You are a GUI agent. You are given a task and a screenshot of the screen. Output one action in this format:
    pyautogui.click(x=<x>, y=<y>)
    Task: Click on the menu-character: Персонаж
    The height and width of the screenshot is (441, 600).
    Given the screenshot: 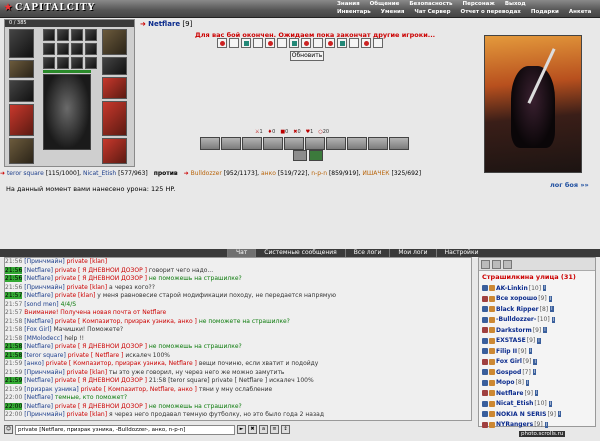 What is the action you would take?
    pyautogui.click(x=479, y=4)
    